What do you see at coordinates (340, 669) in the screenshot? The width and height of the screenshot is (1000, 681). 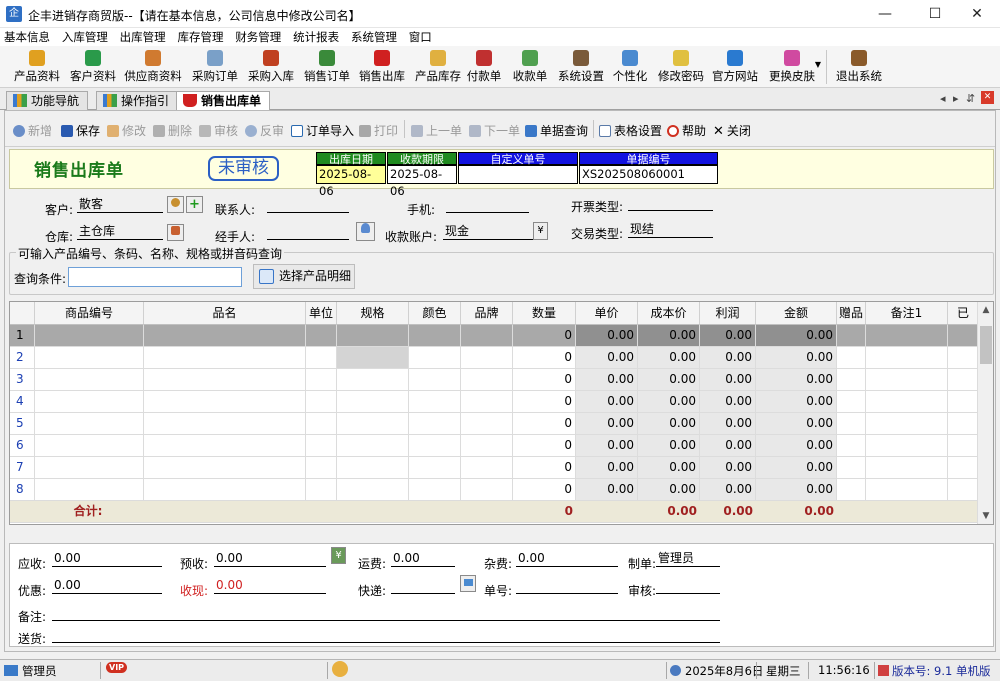 I see `service-icon` at bounding box center [340, 669].